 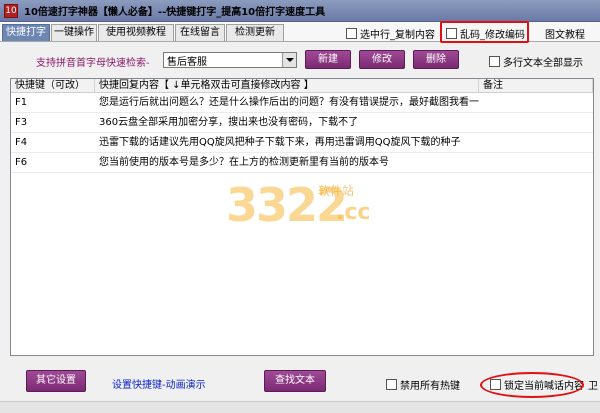 What do you see at coordinates (56, 381) in the screenshot?
I see `other-settings-button: 其它设置` at bounding box center [56, 381].